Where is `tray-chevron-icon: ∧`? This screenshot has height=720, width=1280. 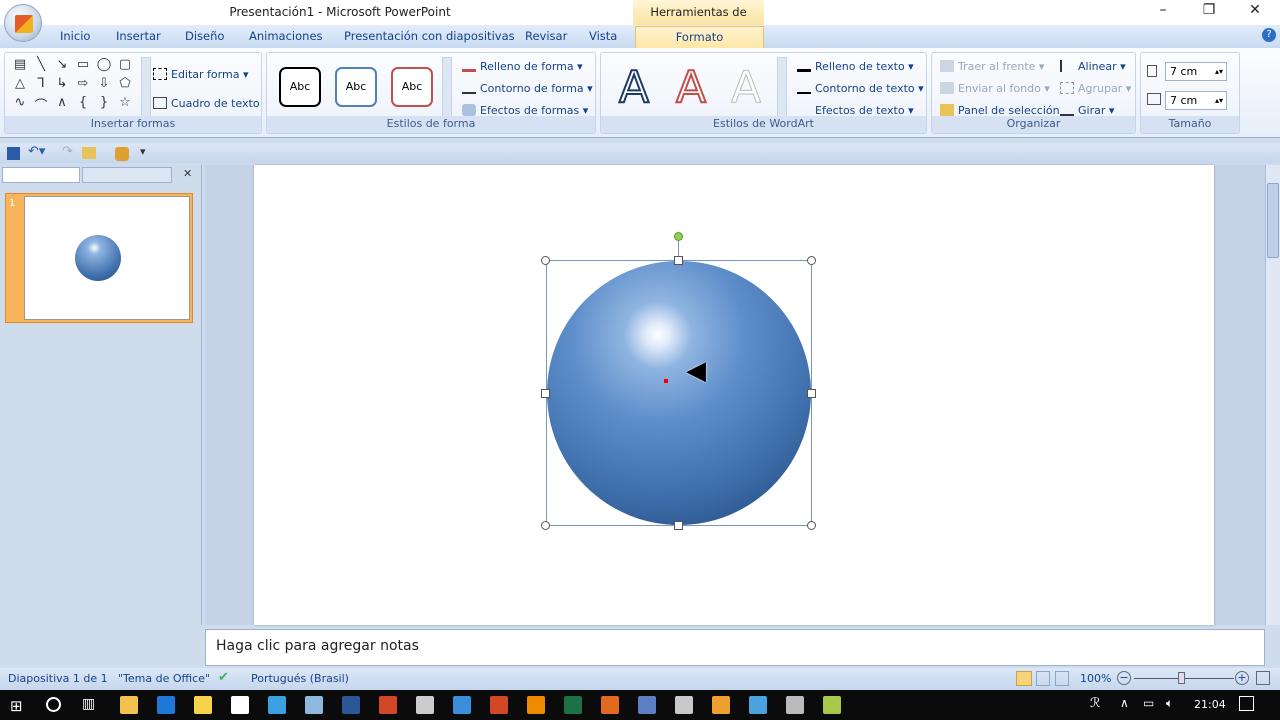
tray-chevron-icon: ∧ is located at coordinates (1124, 703).